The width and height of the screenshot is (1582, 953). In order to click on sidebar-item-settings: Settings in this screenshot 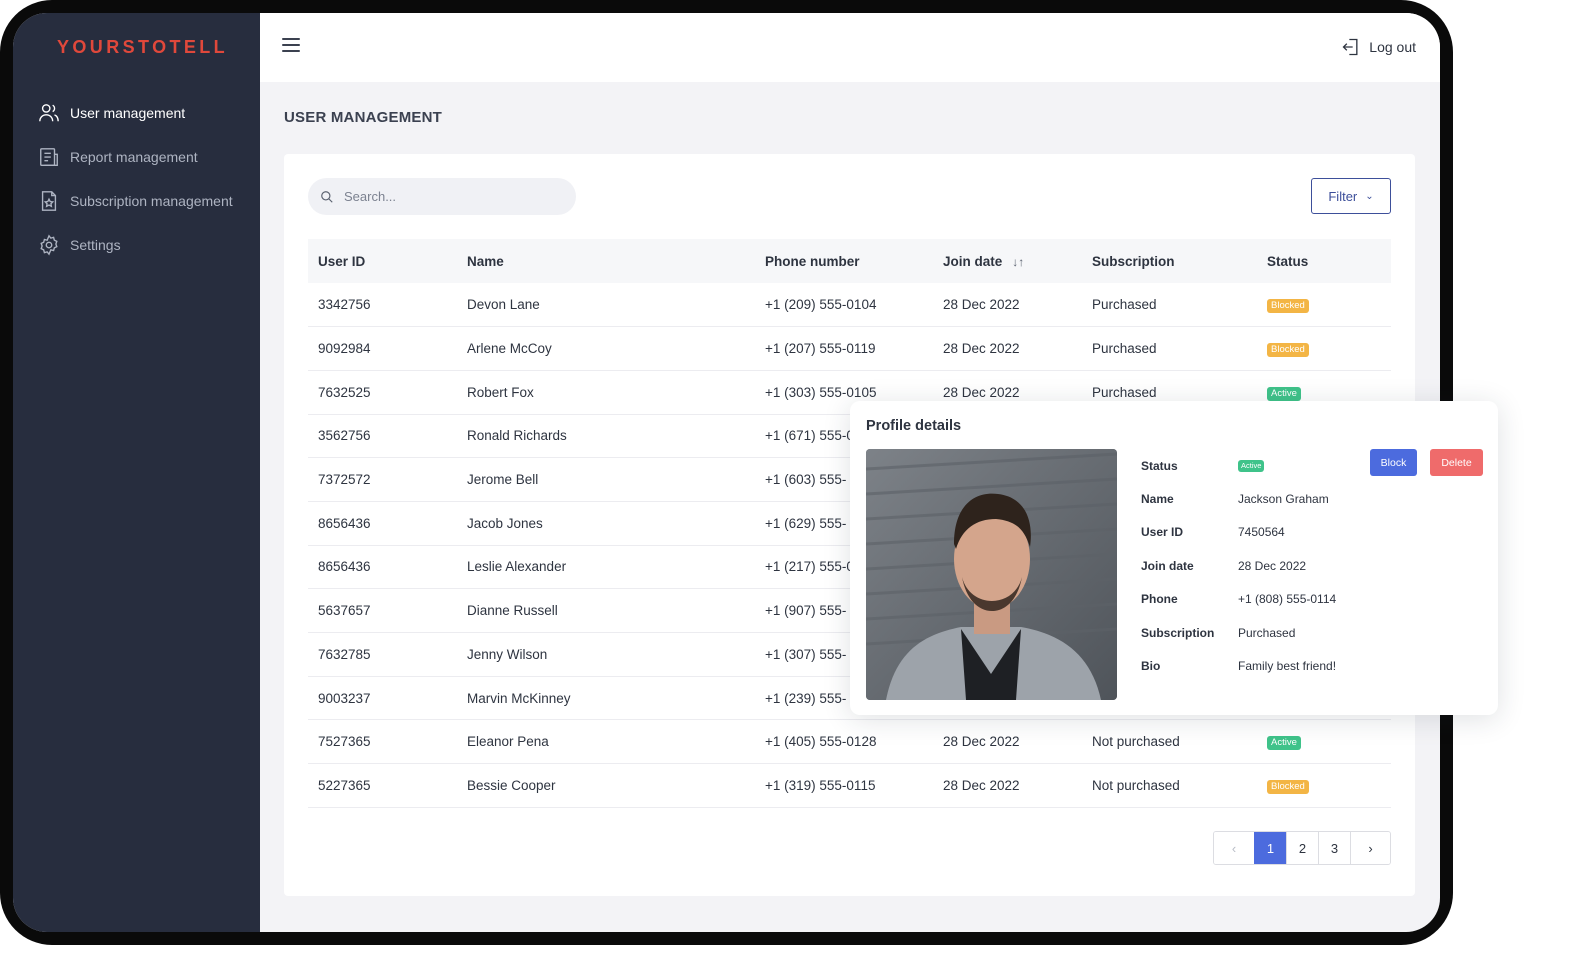, I will do `click(136, 245)`.